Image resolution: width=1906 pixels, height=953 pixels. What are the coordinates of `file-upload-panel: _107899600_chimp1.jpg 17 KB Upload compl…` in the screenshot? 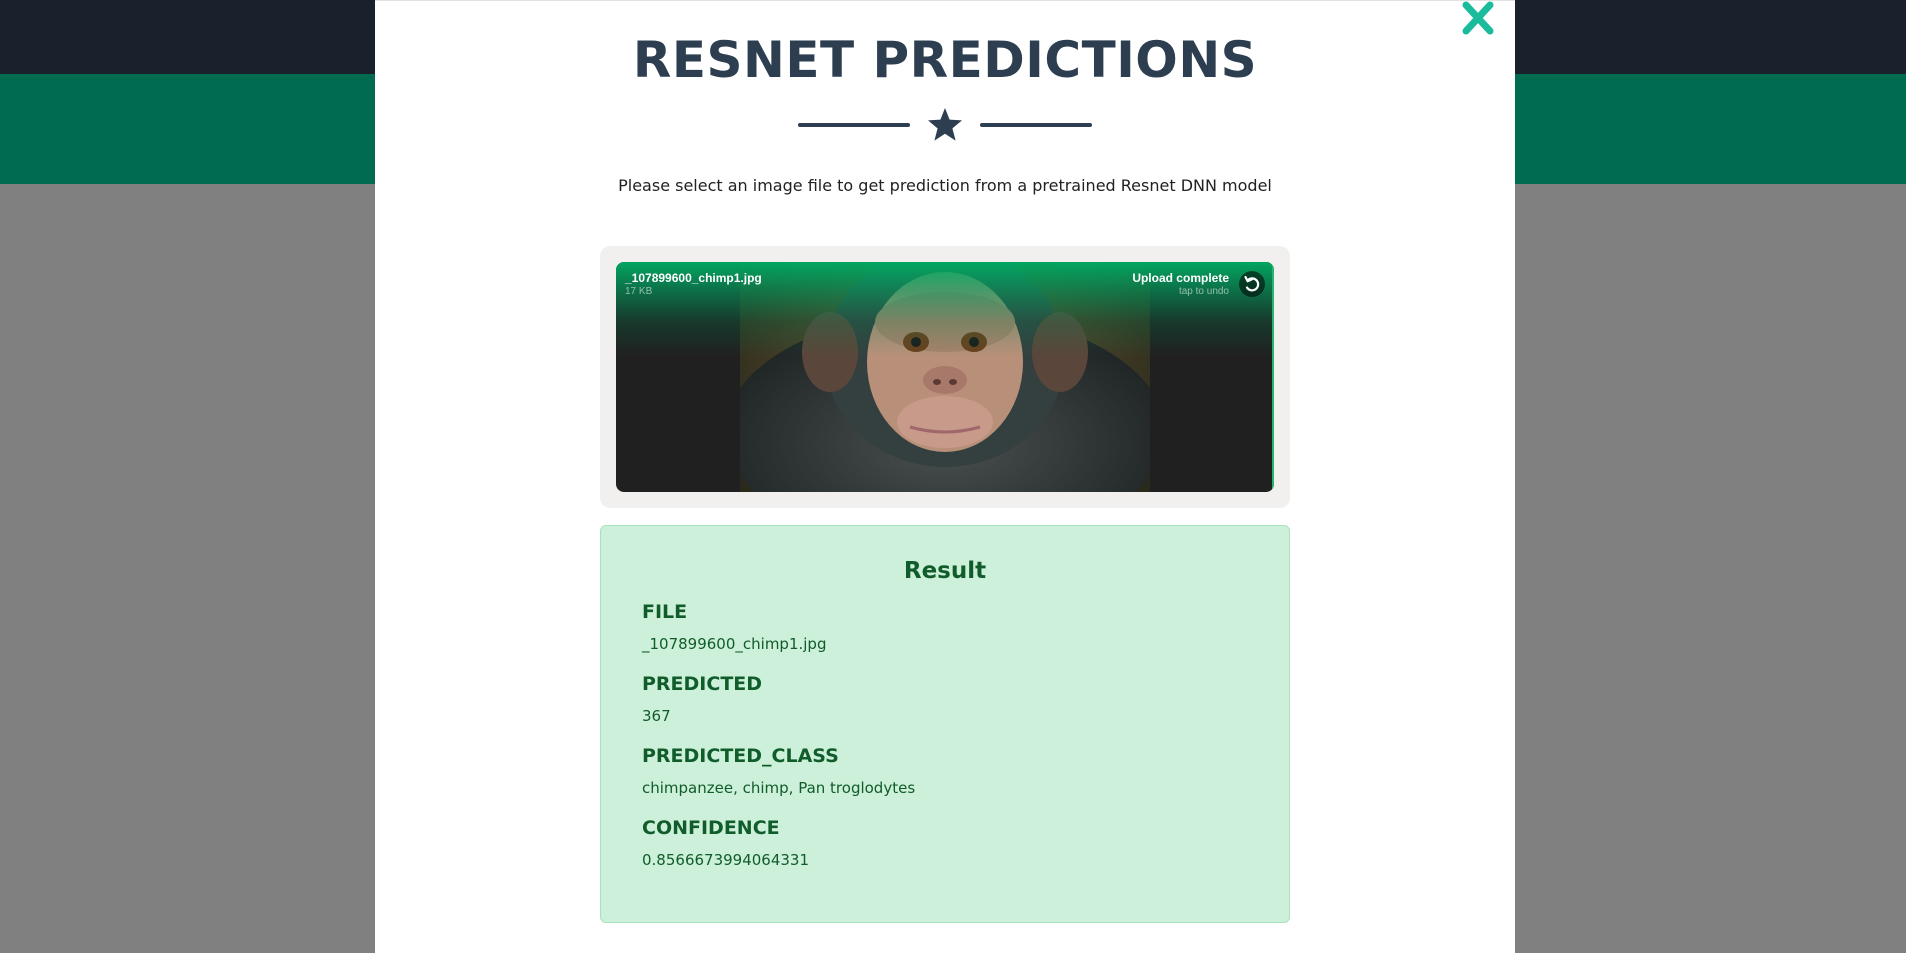 It's located at (945, 377).